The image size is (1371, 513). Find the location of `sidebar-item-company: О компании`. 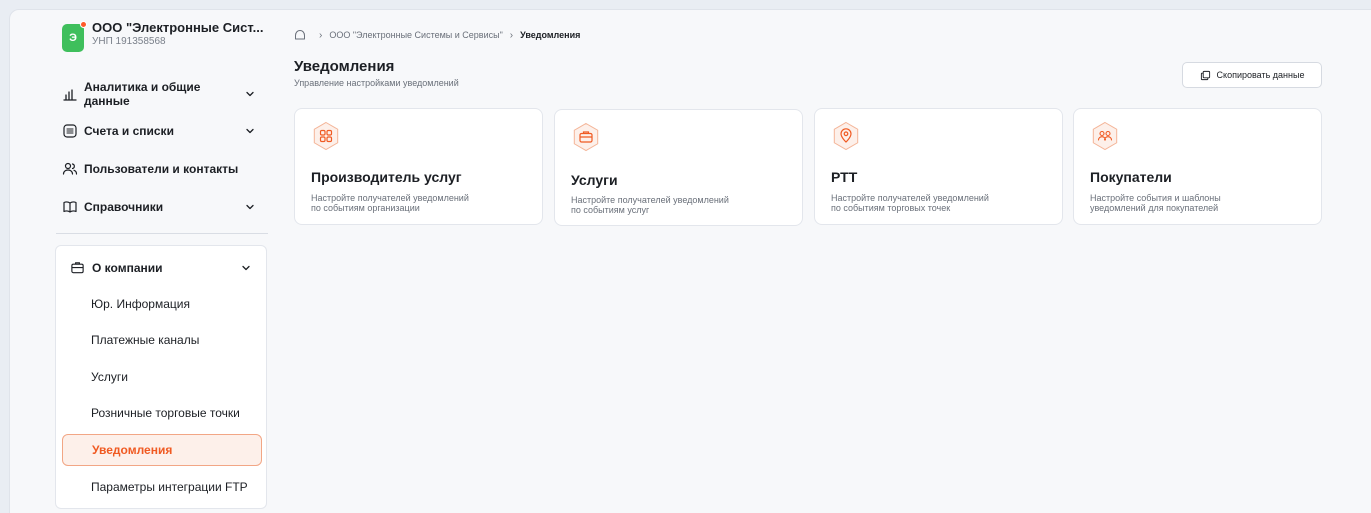

sidebar-item-company: О компании is located at coordinates (161, 267).